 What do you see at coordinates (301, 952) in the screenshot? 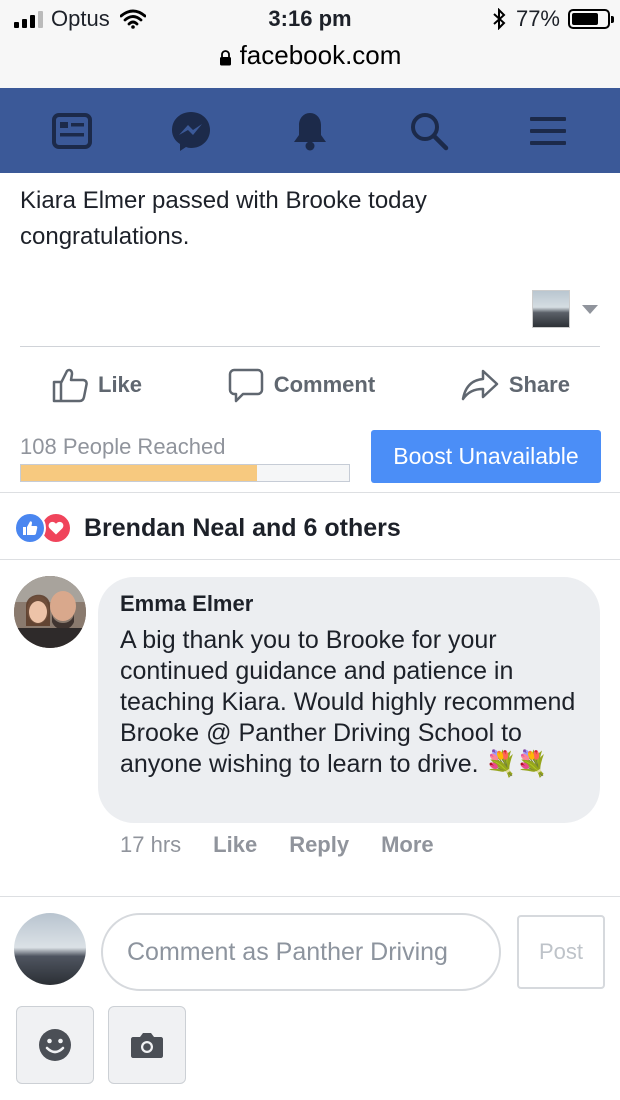
I see `comment-input` at bounding box center [301, 952].